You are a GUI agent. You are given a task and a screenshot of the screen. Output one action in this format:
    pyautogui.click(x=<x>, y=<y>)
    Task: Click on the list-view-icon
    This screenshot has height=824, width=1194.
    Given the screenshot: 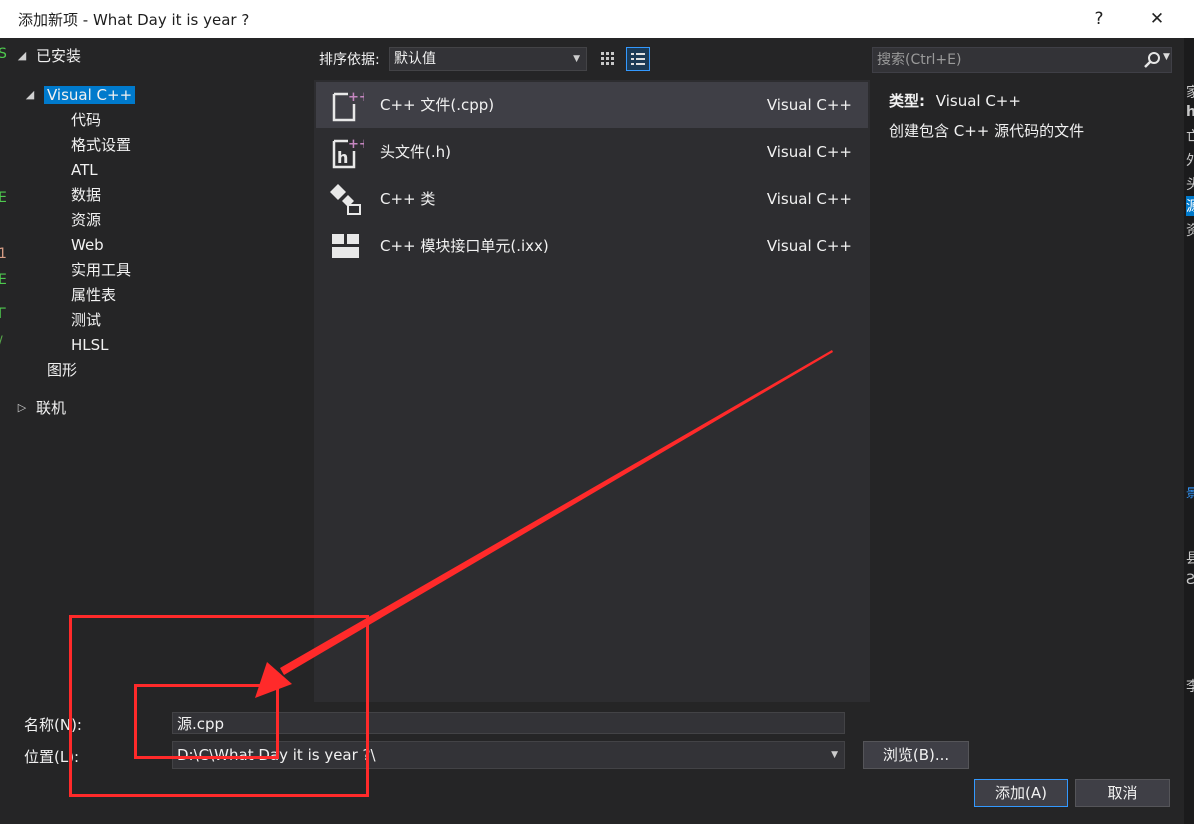 What is the action you would take?
    pyautogui.click(x=638, y=59)
    